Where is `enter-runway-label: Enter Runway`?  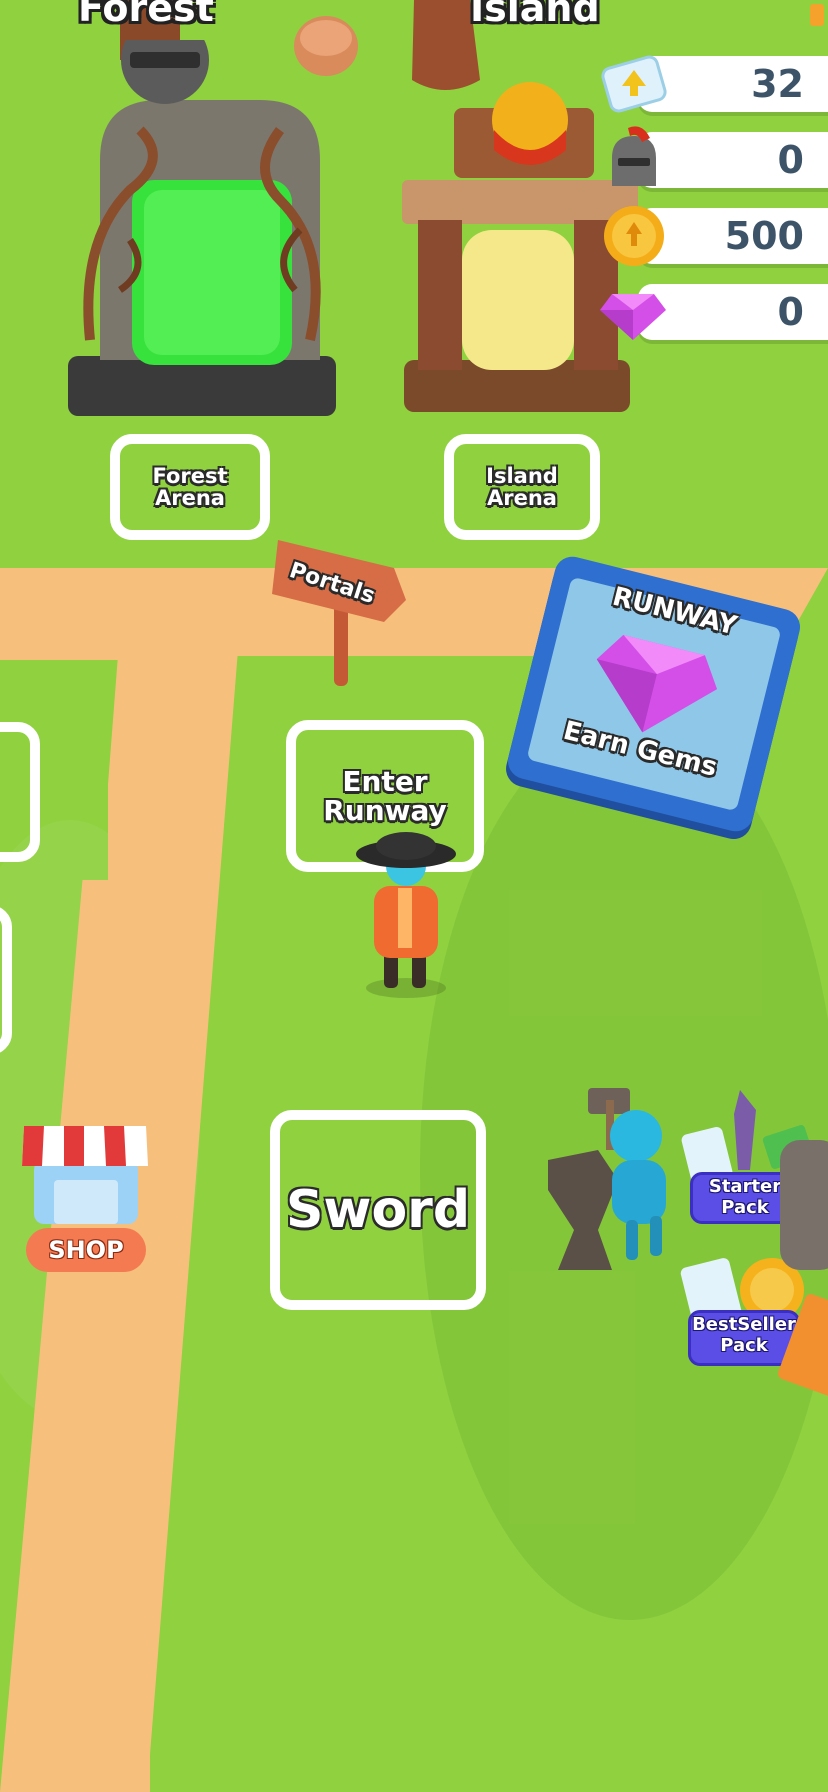
enter-runway-label: Enter Runway is located at coordinates (385, 795).